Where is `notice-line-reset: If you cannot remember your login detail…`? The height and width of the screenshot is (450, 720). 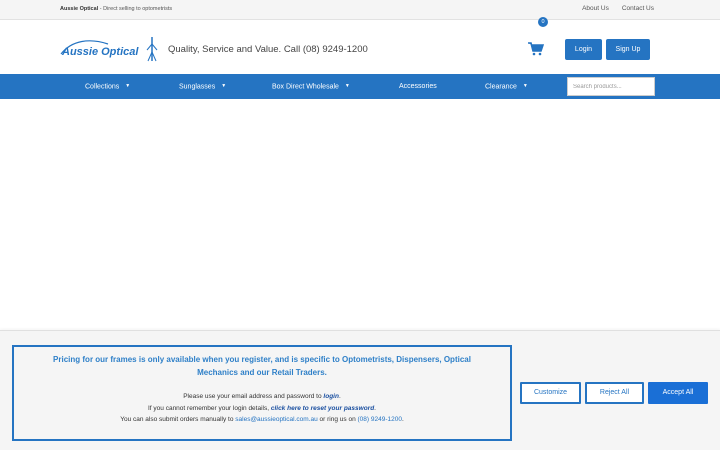
notice-line-reset: If you cannot remember your login detail… is located at coordinates (262, 409).